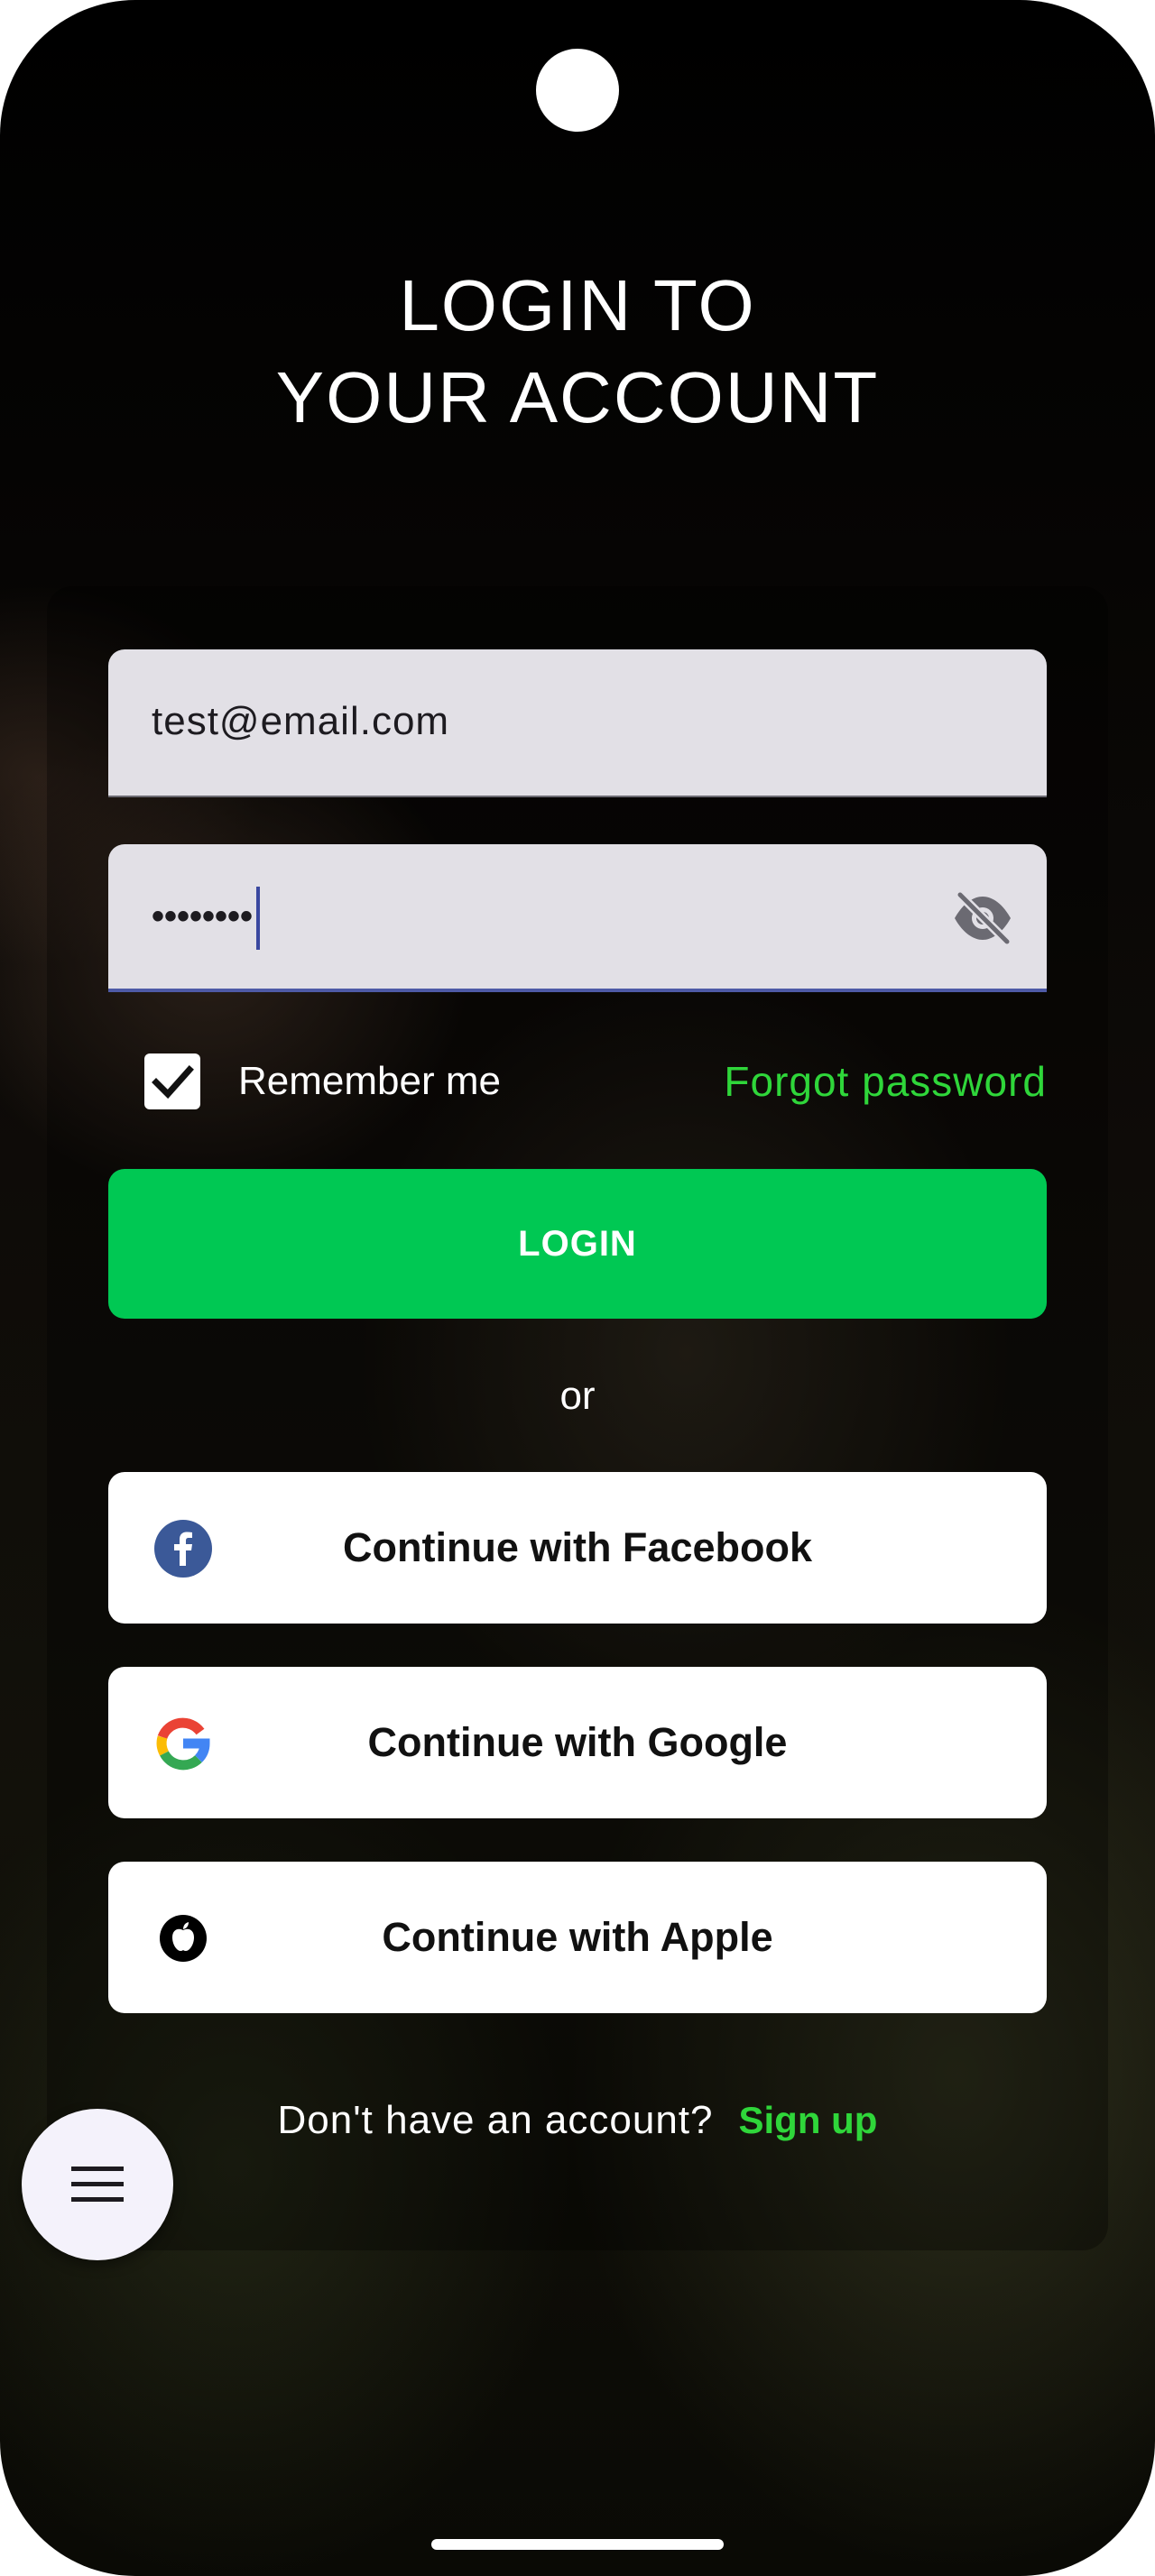  I want to click on password-dots: ••••••••, so click(203, 917).